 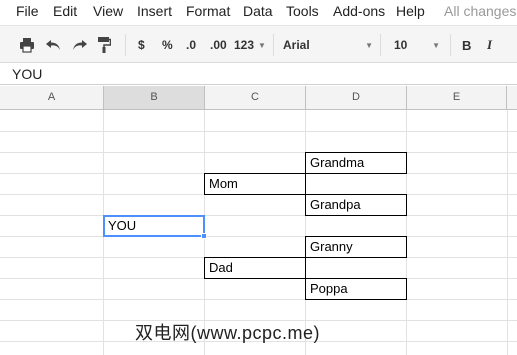 I want to click on column-header-c: C, so click(x=255, y=97).